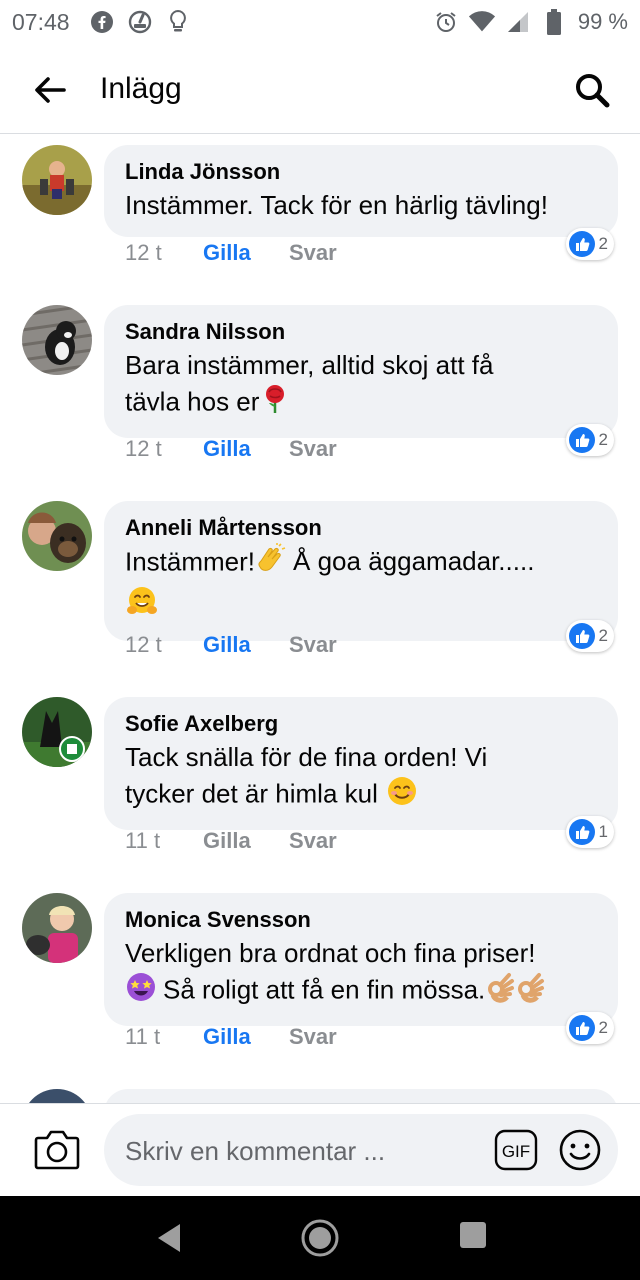 This screenshot has width=640, height=1280. I want to click on status-time: 07:48, so click(41, 21).